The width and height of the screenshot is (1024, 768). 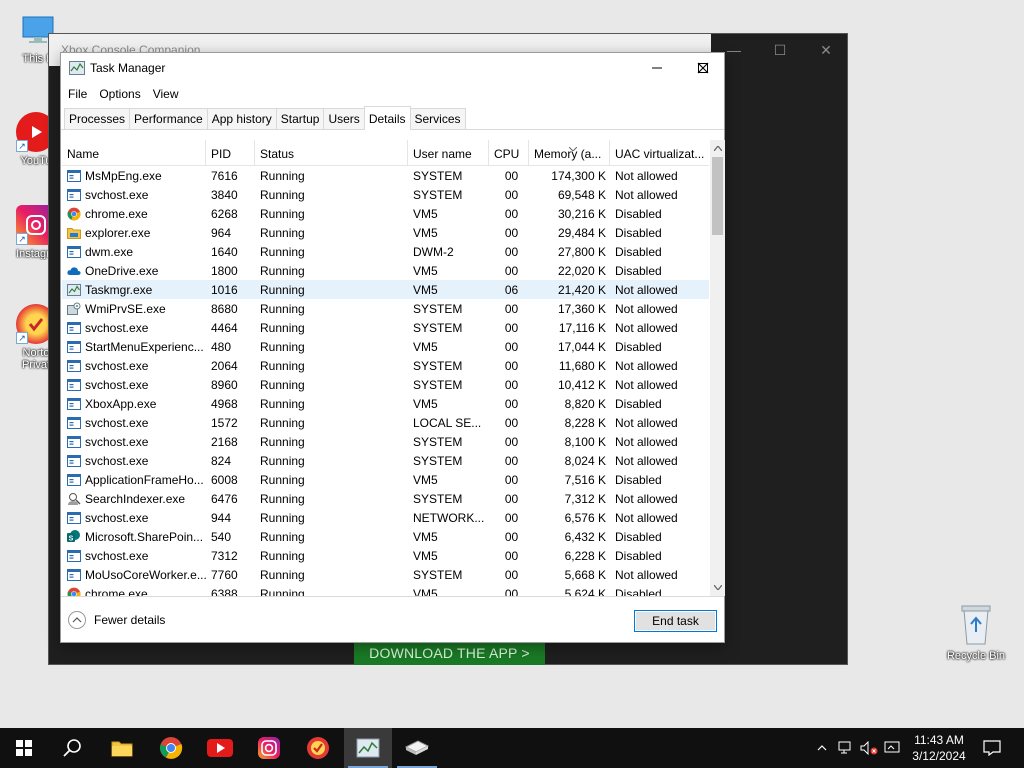 What do you see at coordinates (387, 118) in the screenshot?
I see `tab-details: Details` at bounding box center [387, 118].